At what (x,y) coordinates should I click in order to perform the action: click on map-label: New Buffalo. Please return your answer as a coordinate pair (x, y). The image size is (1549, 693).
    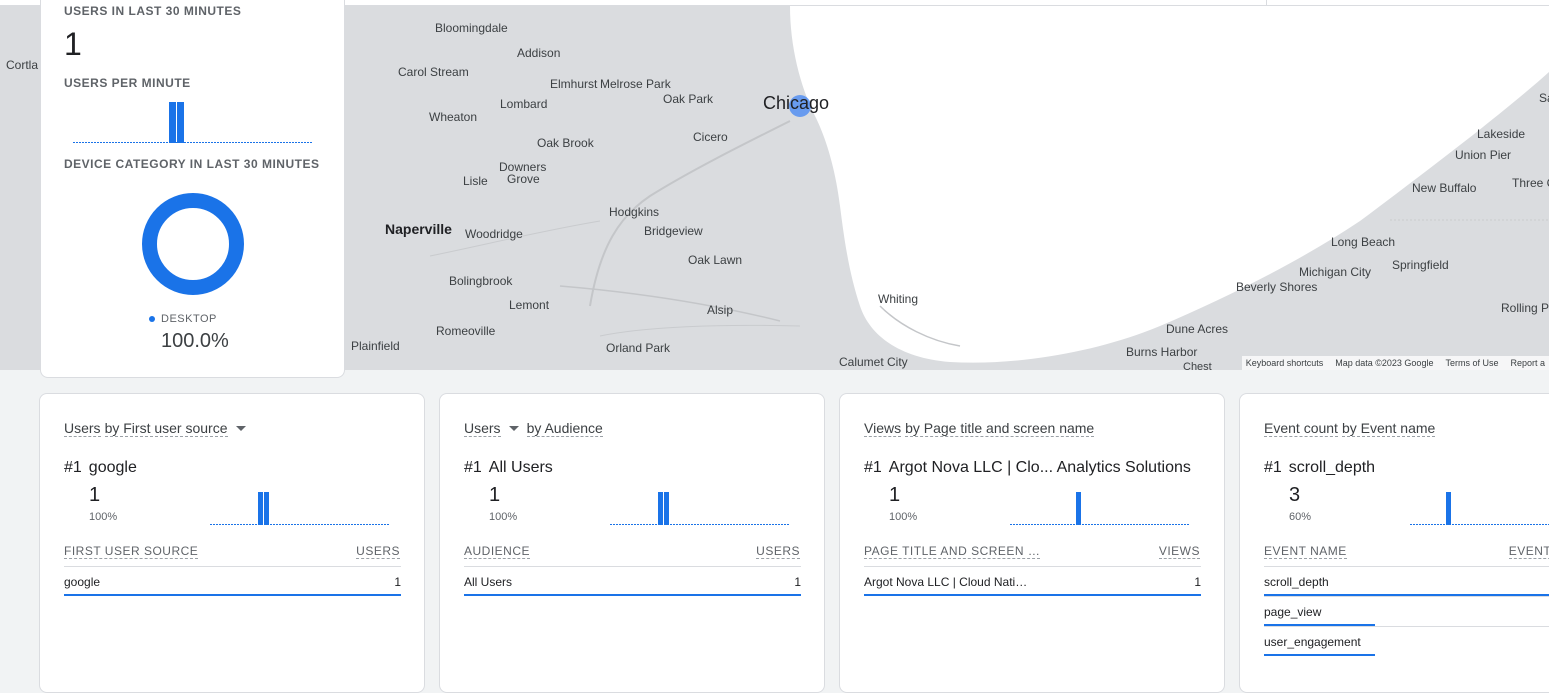
    Looking at the image, I should click on (1444, 188).